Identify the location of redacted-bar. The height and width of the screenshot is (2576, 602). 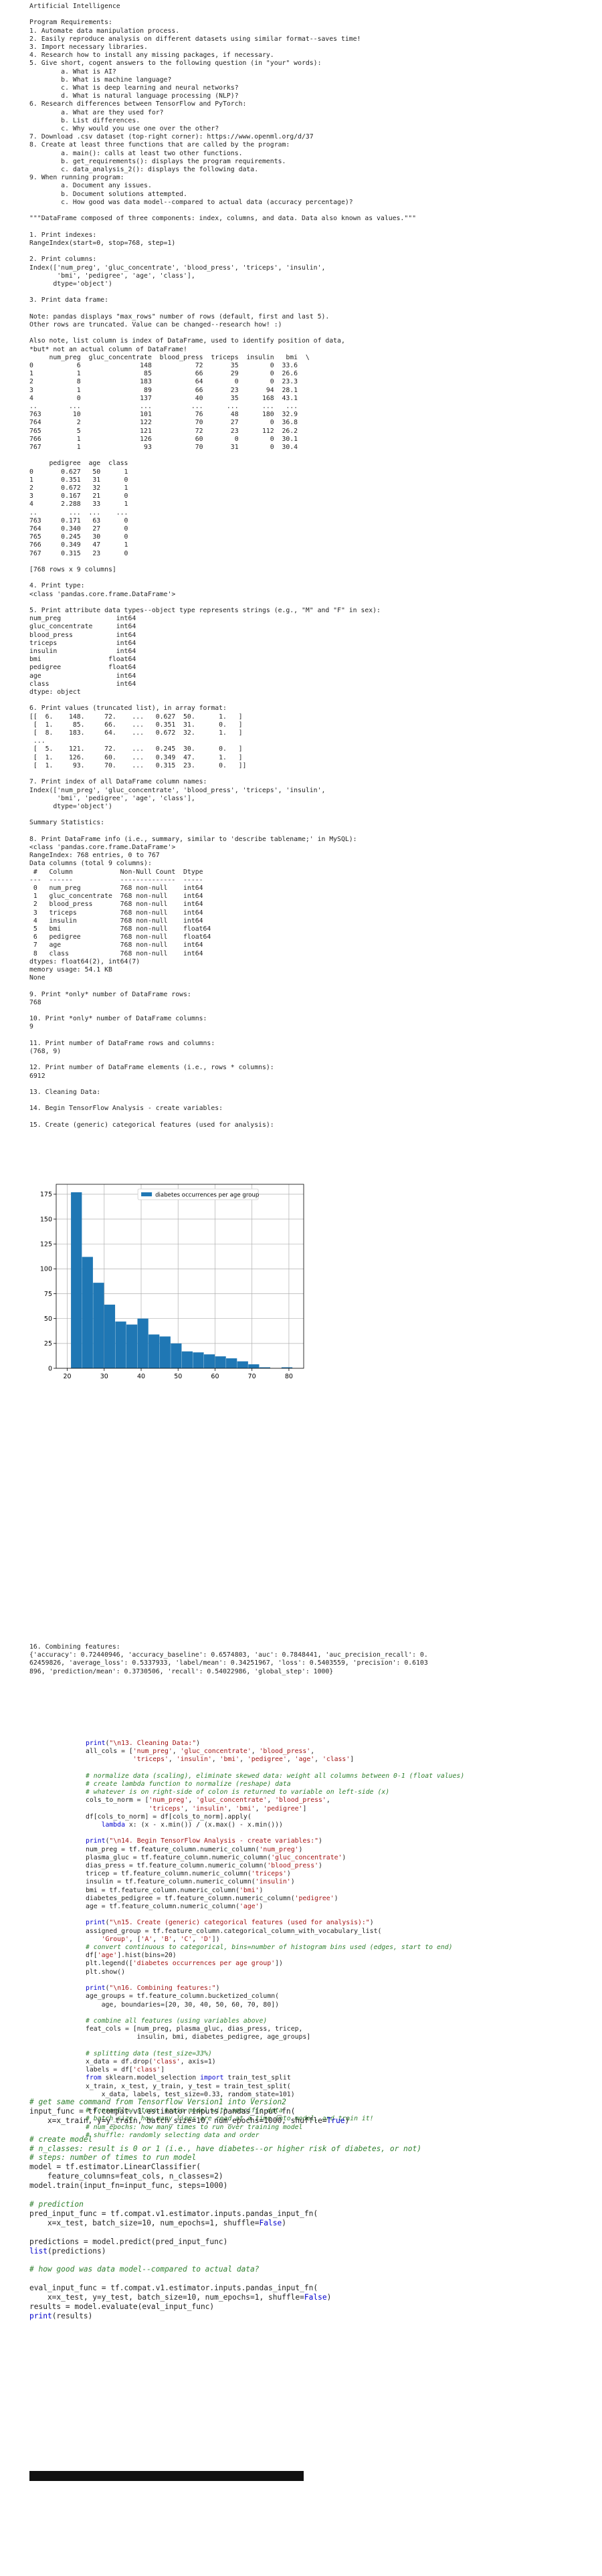
(166, 2476).